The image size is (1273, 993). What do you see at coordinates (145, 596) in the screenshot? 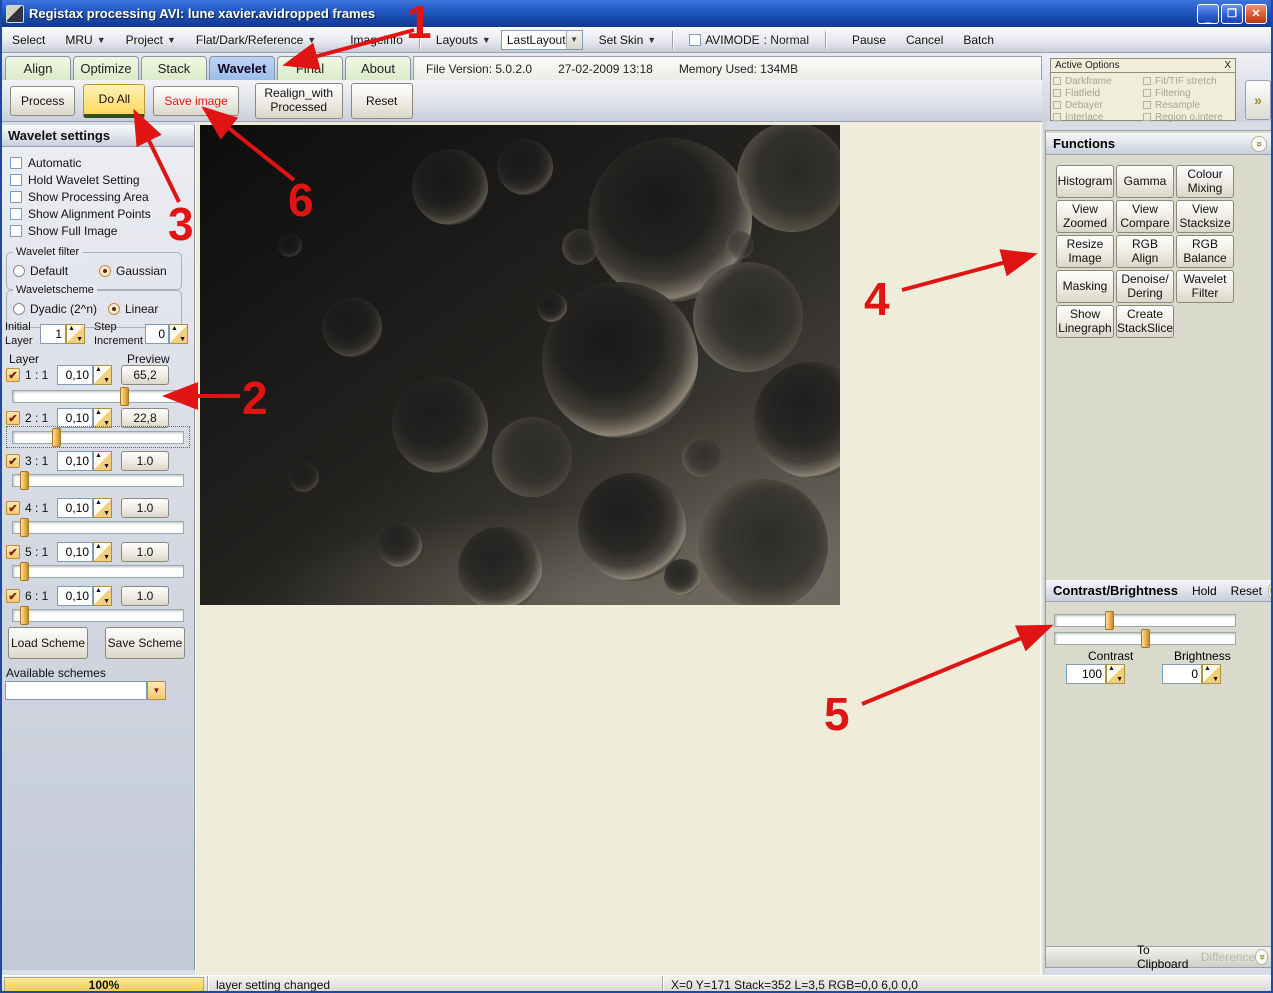
I see `layer-6-preview: 1.0` at bounding box center [145, 596].